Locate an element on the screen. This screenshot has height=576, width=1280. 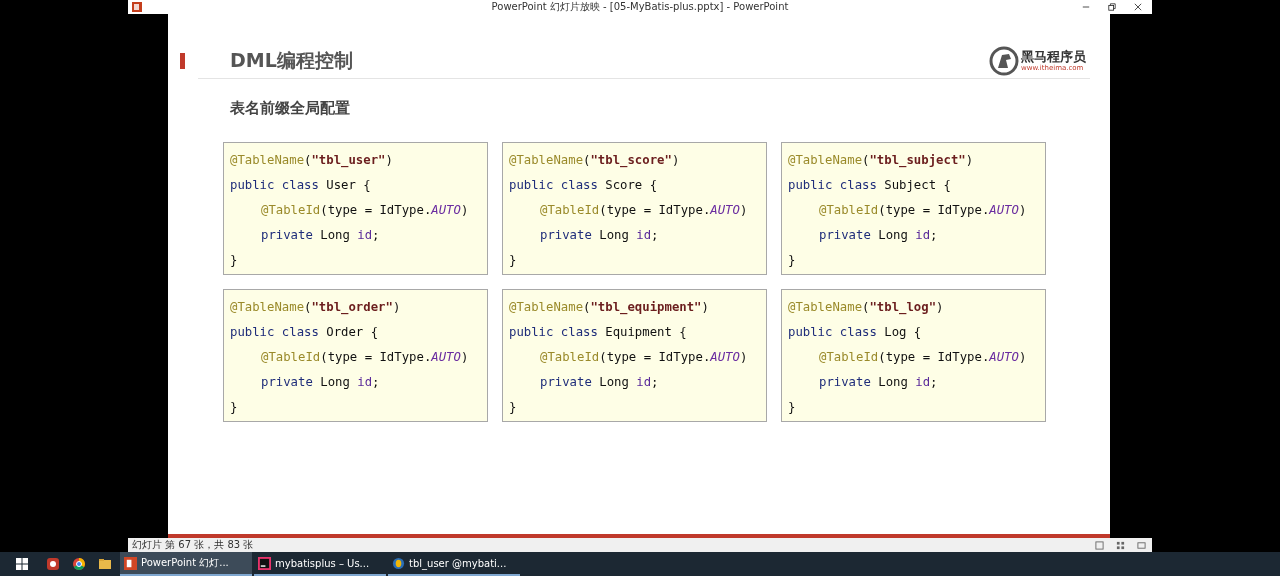
logo-name: 黑马程序员 is located at coordinates (1053, 56).